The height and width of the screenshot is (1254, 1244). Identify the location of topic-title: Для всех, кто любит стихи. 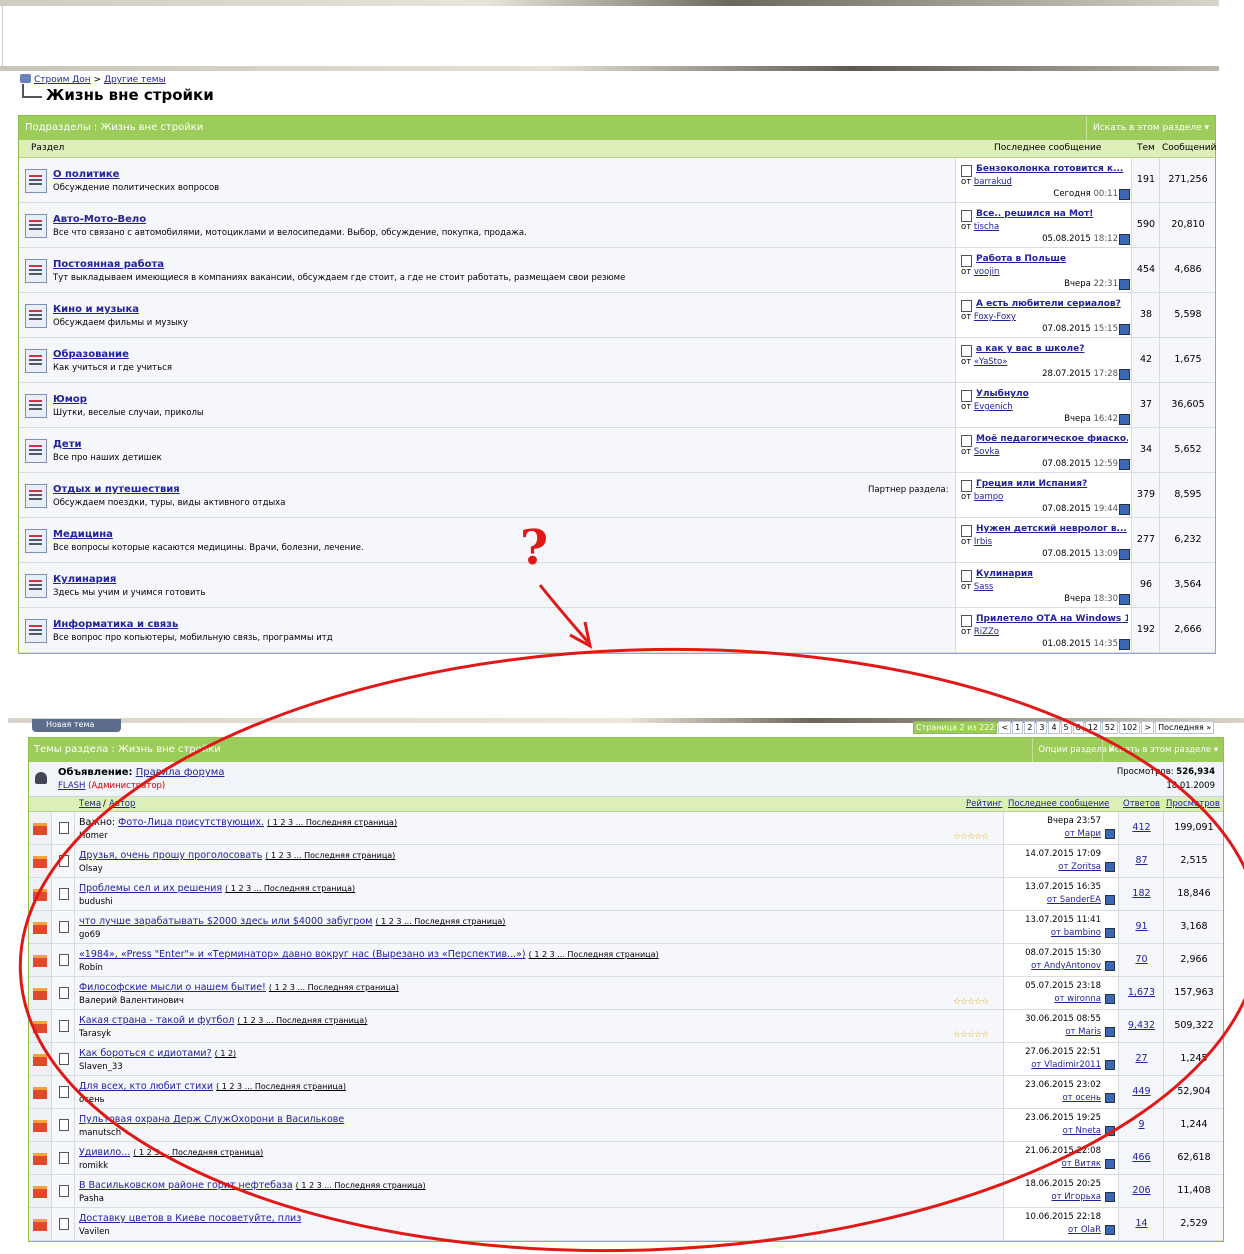
(146, 1086).